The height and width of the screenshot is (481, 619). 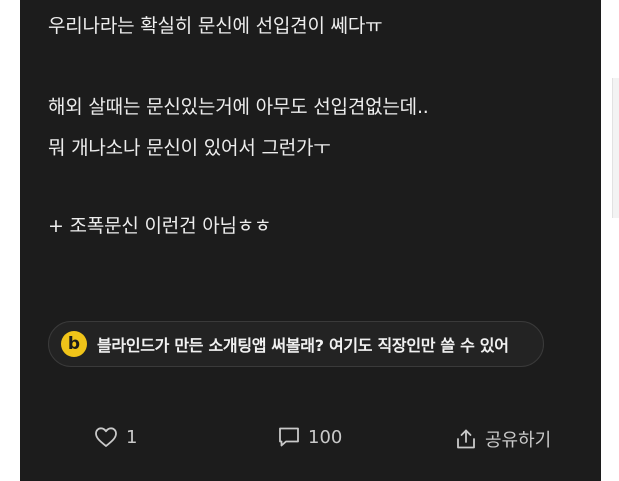 I want to click on share-icon, so click(x=466, y=439).